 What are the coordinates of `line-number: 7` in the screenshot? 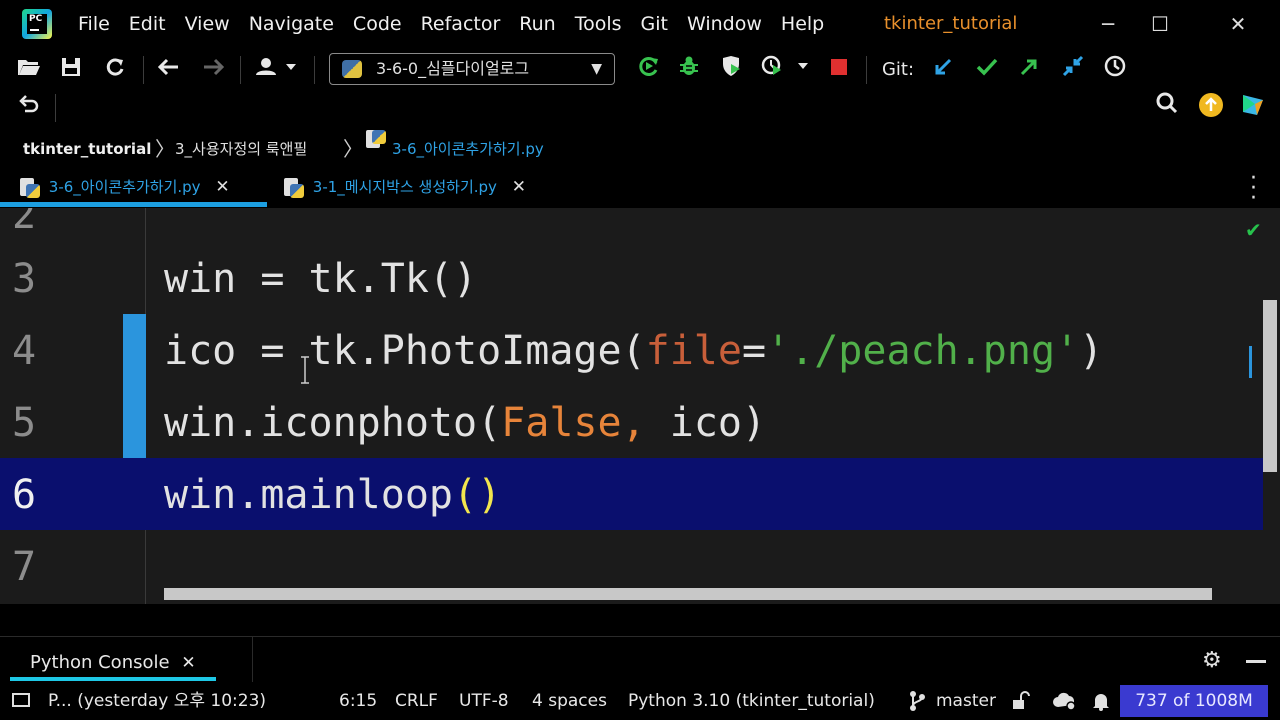 It's located at (24, 567).